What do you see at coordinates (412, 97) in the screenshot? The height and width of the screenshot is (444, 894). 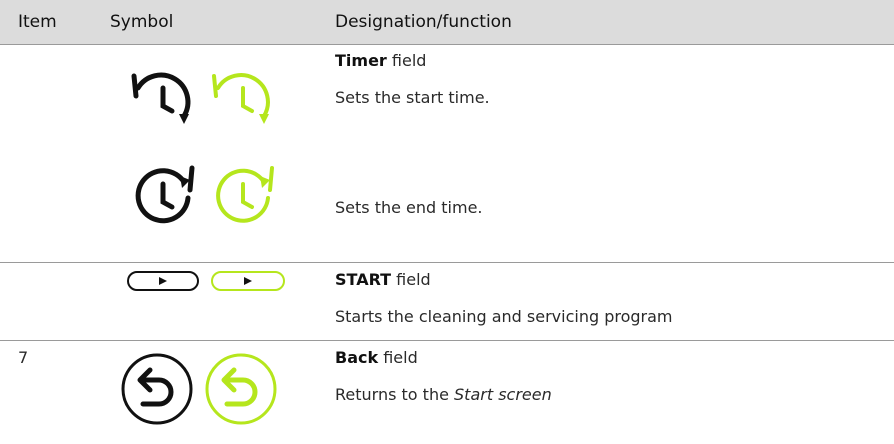 I see `row-timer-line-start: Sets the start time.` at bounding box center [412, 97].